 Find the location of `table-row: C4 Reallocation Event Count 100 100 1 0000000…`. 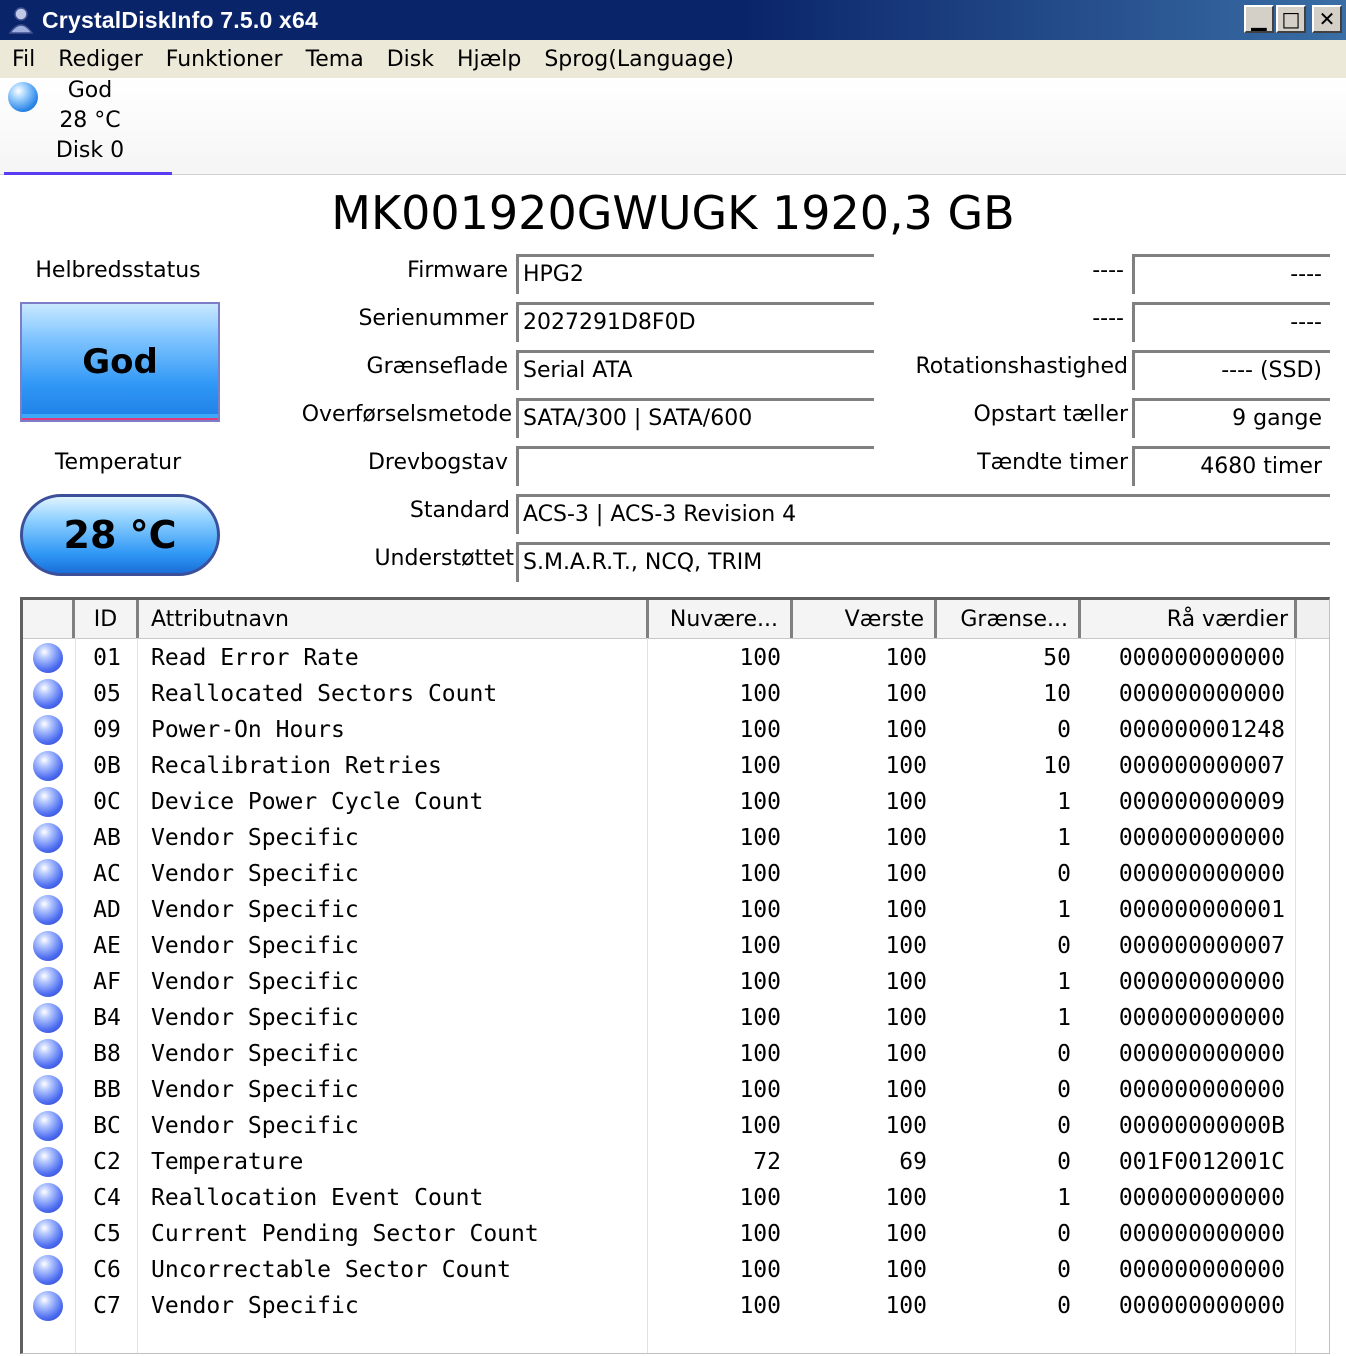

table-row: C4 Reallocation Event Count 100 100 1 0000000… is located at coordinates (676, 1198).